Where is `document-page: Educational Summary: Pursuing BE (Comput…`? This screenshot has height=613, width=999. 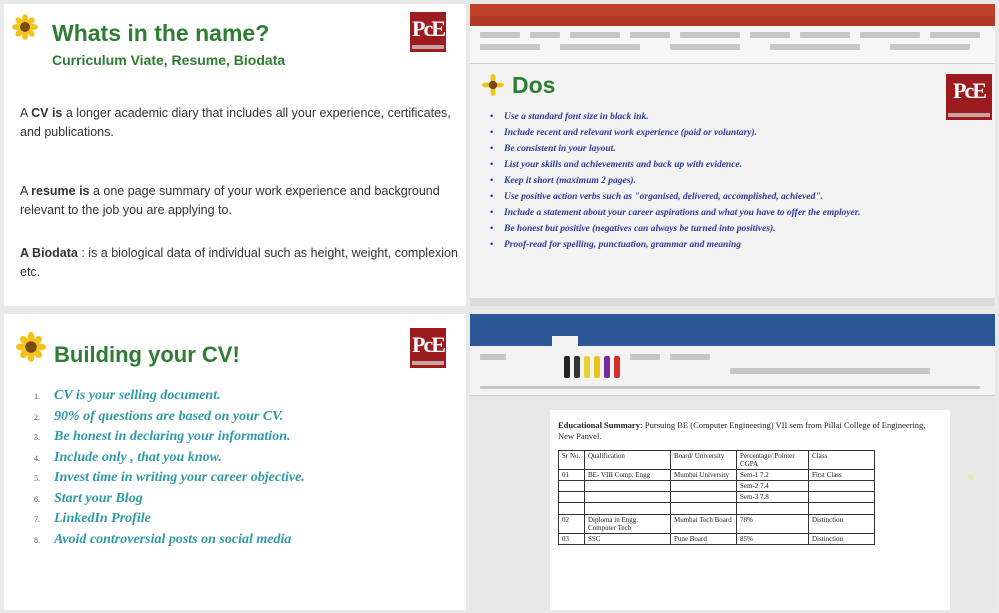 document-page: Educational Summary: Pursuing BE (Comput… is located at coordinates (750, 510).